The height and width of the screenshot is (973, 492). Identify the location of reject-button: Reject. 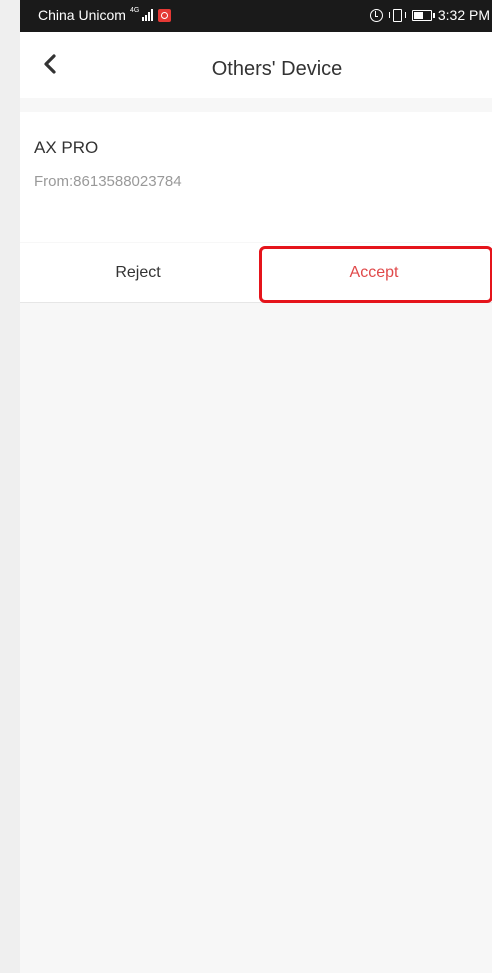
(138, 272).